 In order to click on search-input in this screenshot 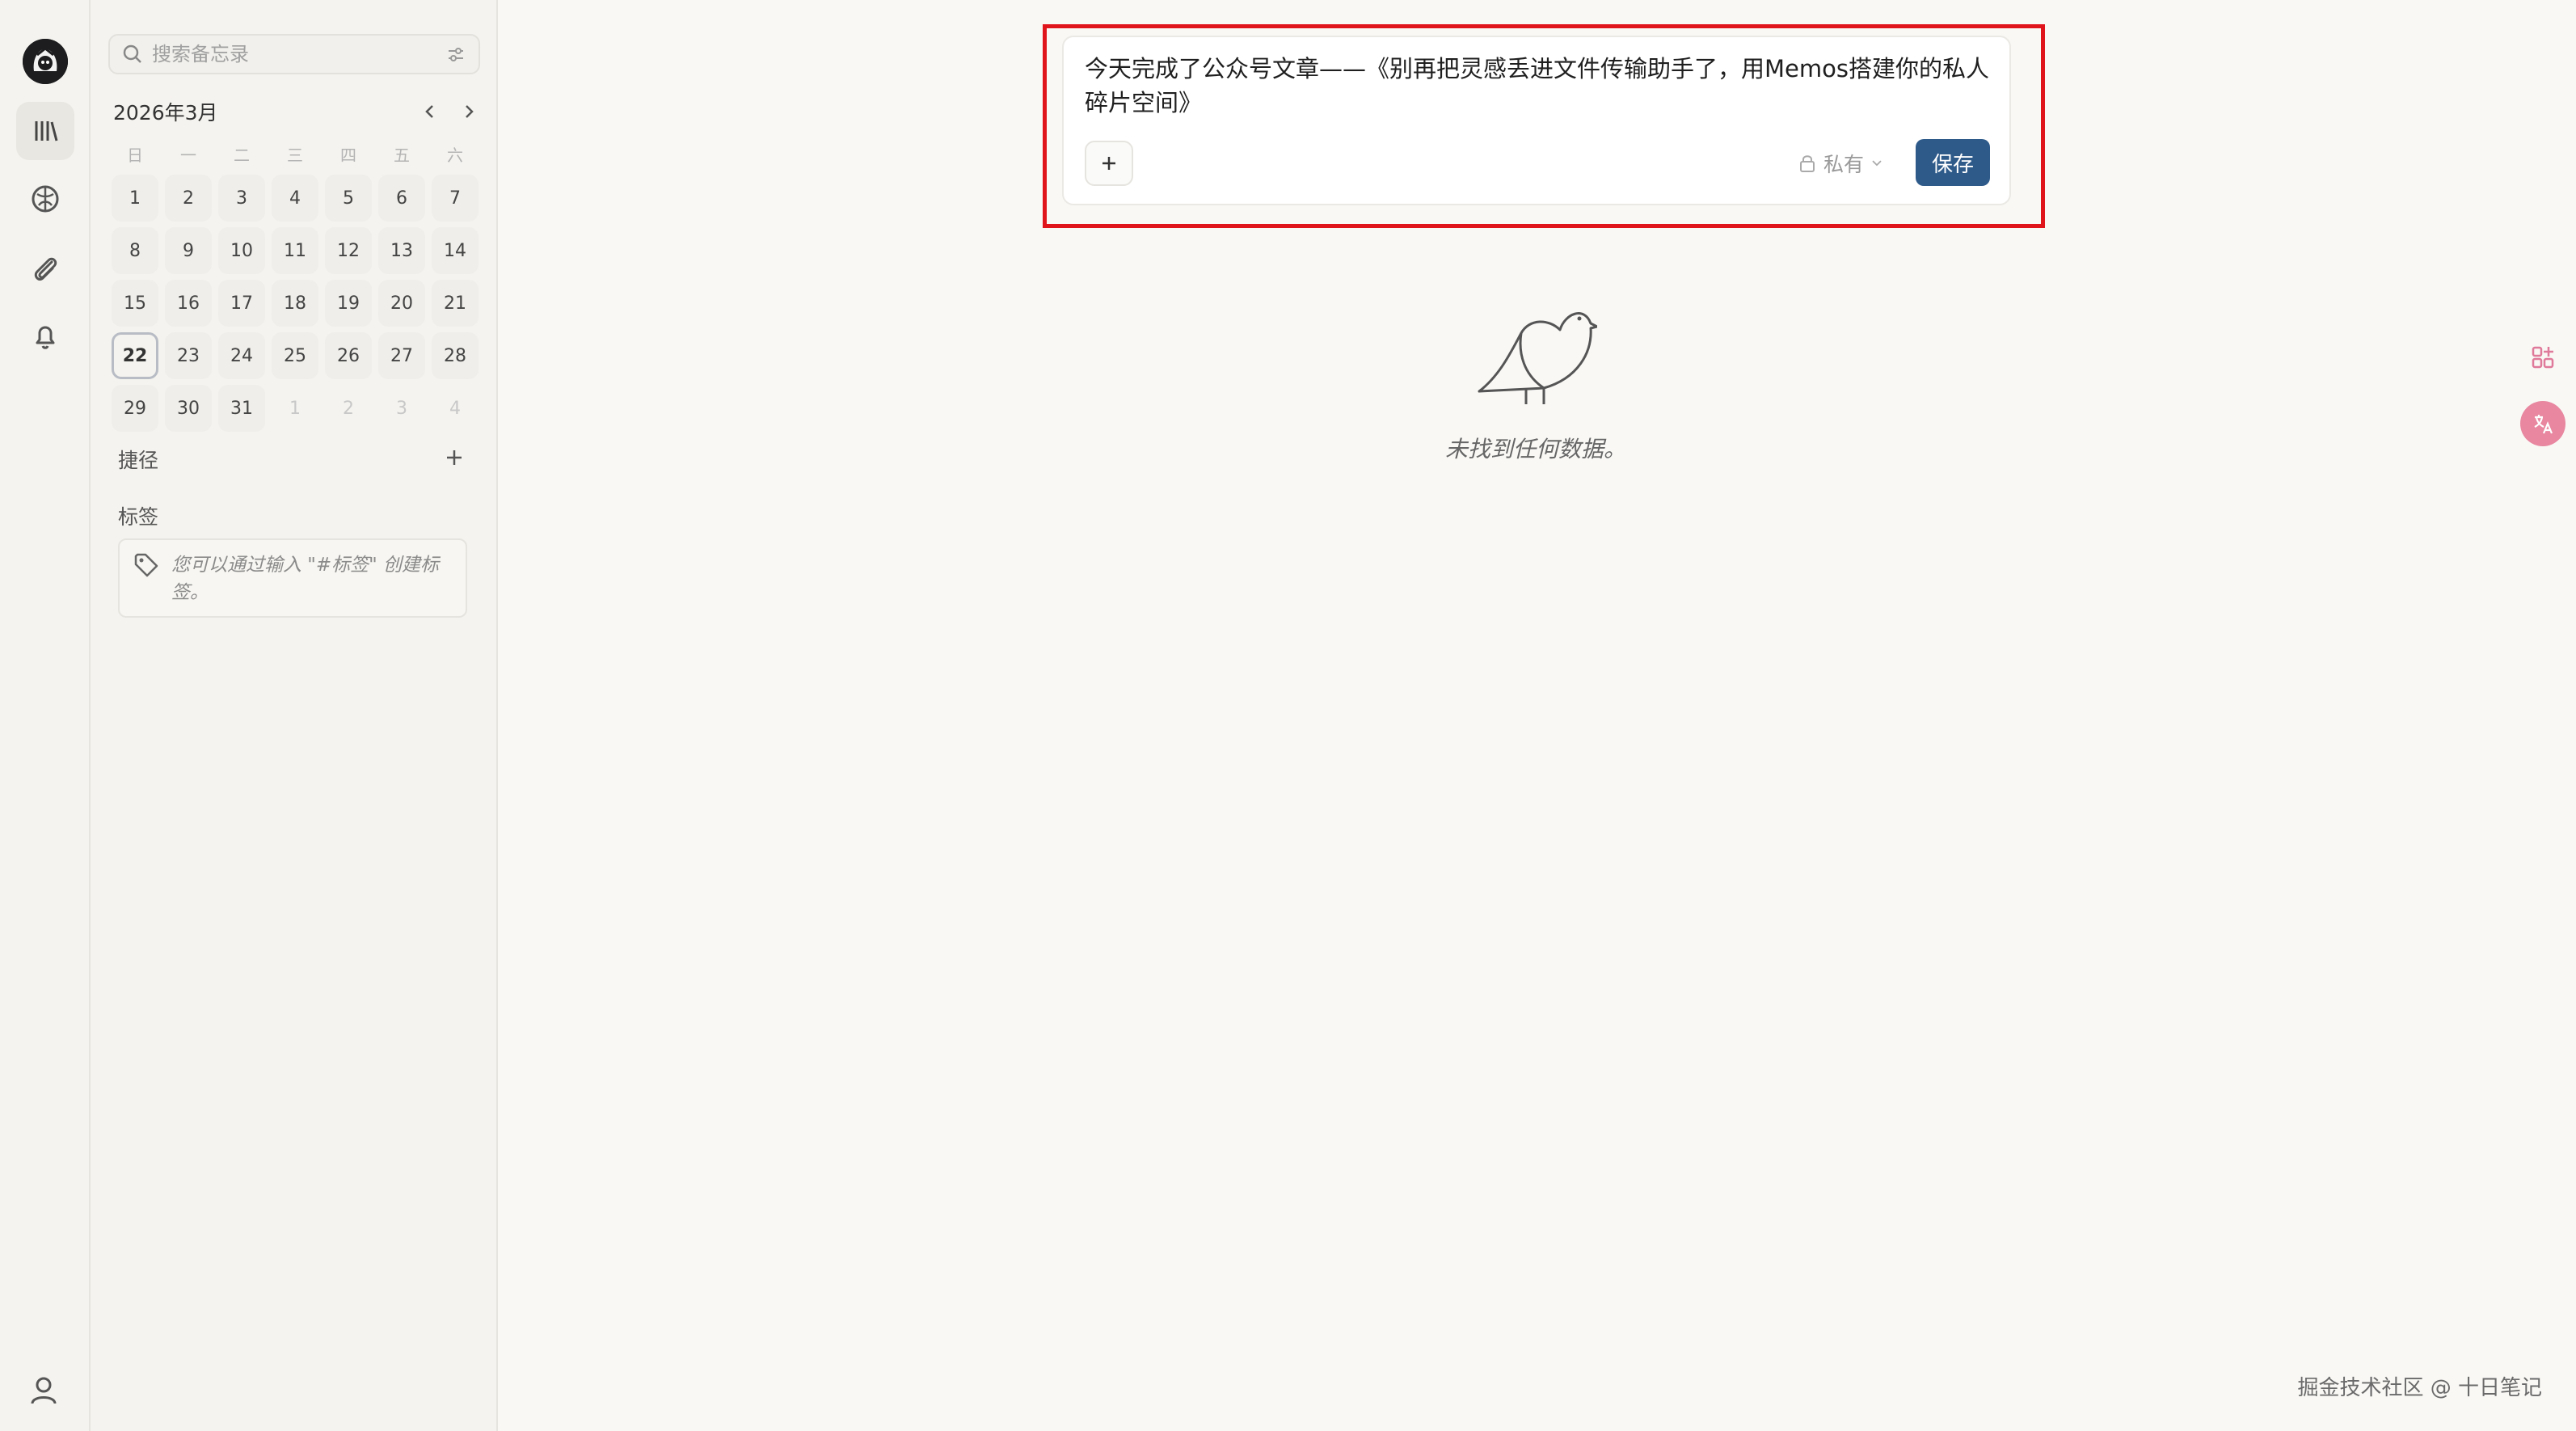, I will do `click(298, 54)`.